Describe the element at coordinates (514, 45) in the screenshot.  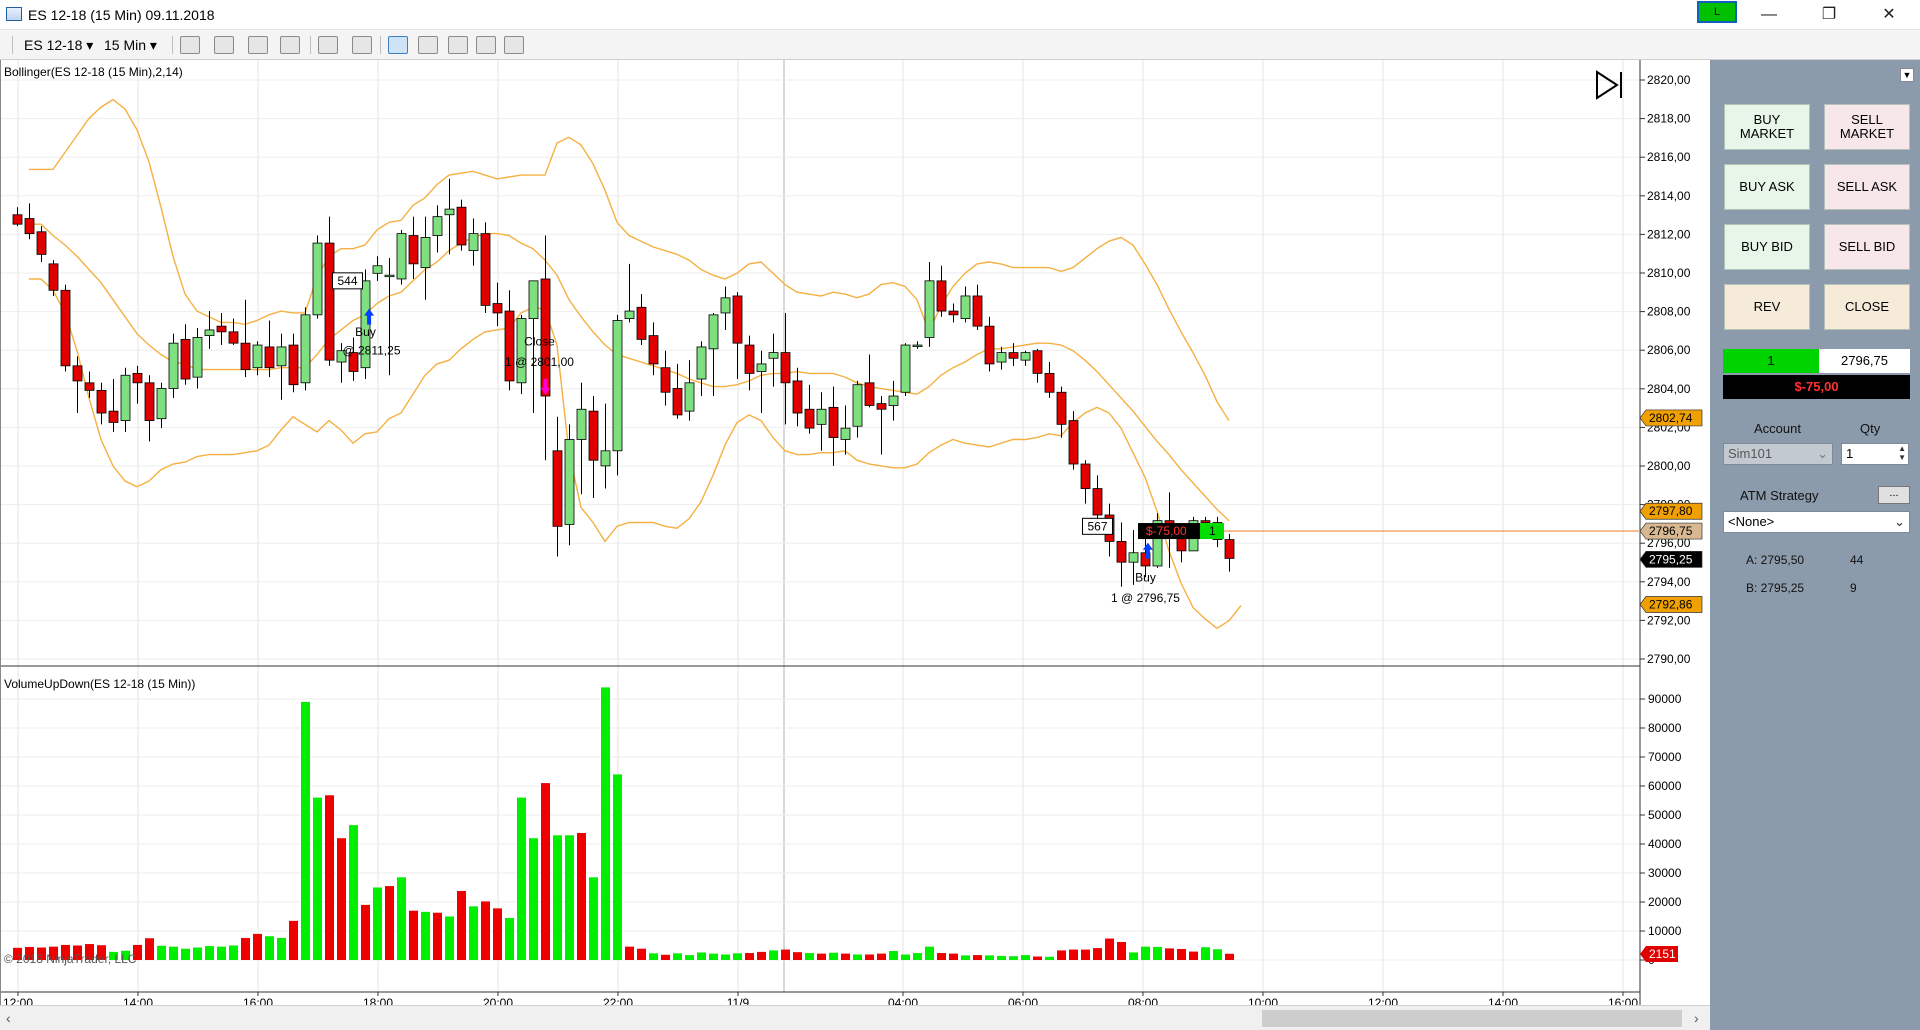
I see `properties-icon` at that location.